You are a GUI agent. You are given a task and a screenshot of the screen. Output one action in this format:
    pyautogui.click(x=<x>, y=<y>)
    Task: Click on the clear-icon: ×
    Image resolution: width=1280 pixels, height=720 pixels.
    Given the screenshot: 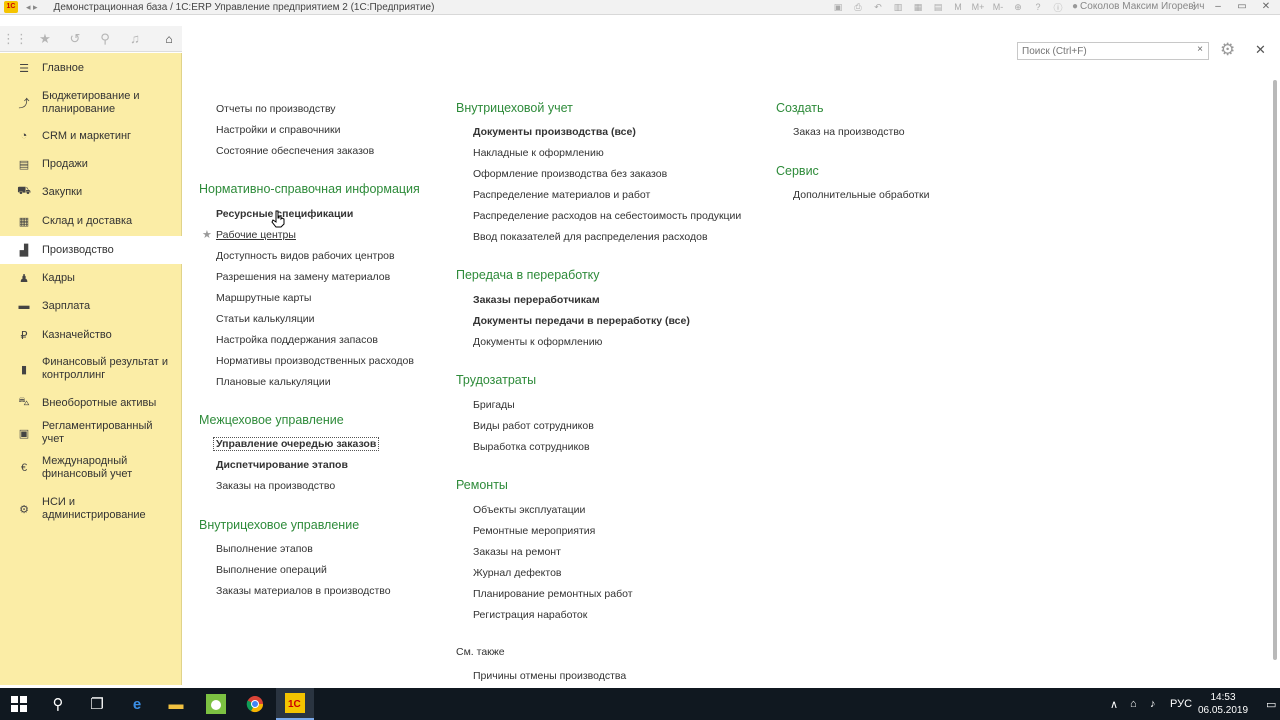 What is the action you would take?
    pyautogui.click(x=1200, y=49)
    